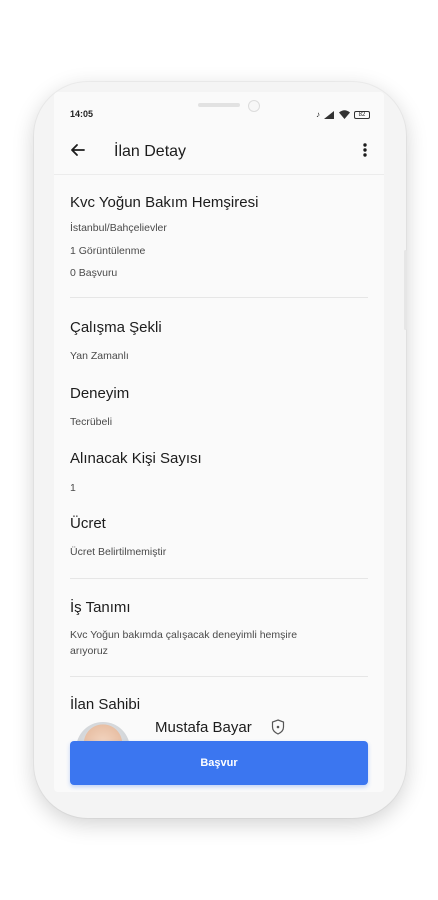 This screenshot has width=438, height=900. I want to click on app-bar: İlan Detay, so click(220, 153).